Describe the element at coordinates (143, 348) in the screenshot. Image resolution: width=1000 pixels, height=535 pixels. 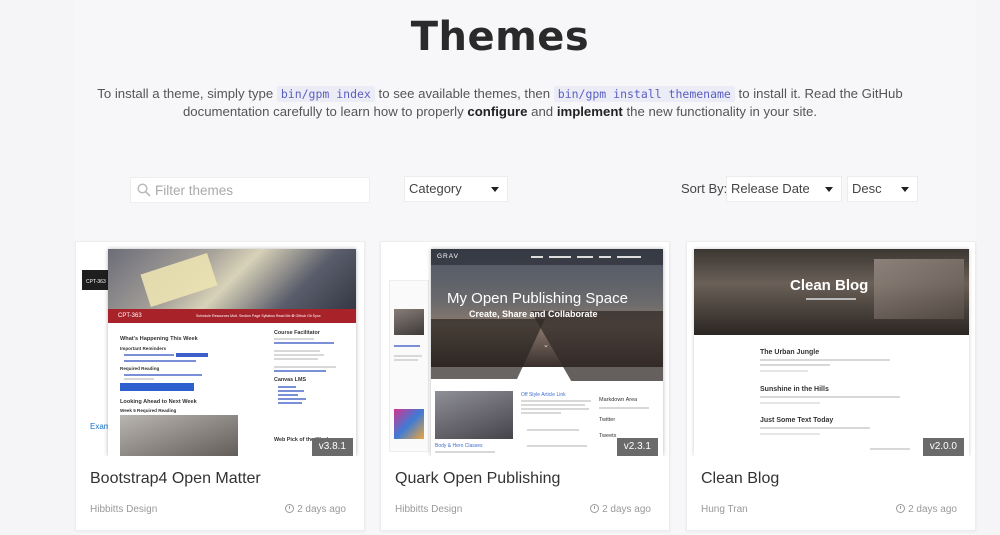
I see `preview-text: Important Reminders` at that location.